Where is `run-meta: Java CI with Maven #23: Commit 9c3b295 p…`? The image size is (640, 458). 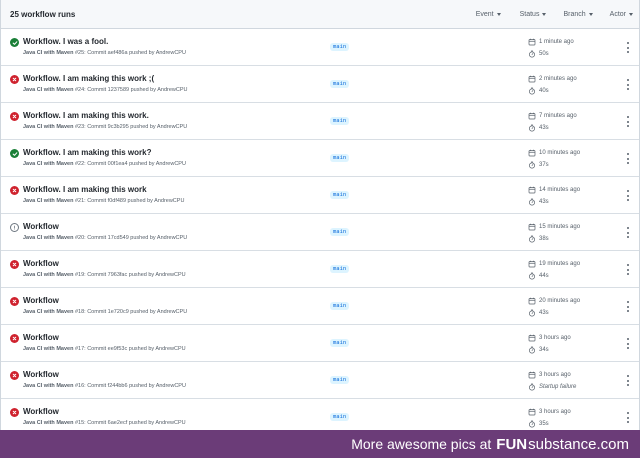 run-meta: Java CI with Maven #23: Commit 9c3b295 p… is located at coordinates (105, 127).